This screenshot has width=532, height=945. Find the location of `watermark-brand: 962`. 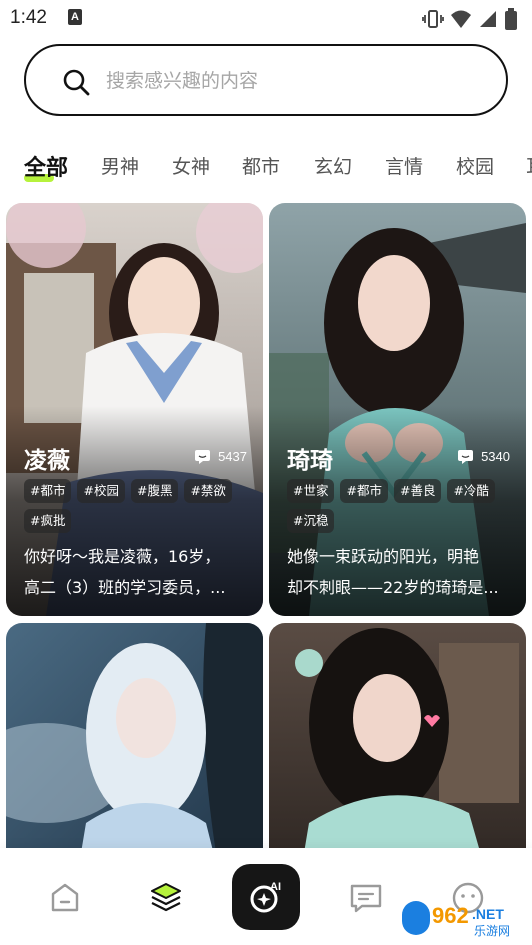

watermark-brand: 962 is located at coordinates (450, 915).